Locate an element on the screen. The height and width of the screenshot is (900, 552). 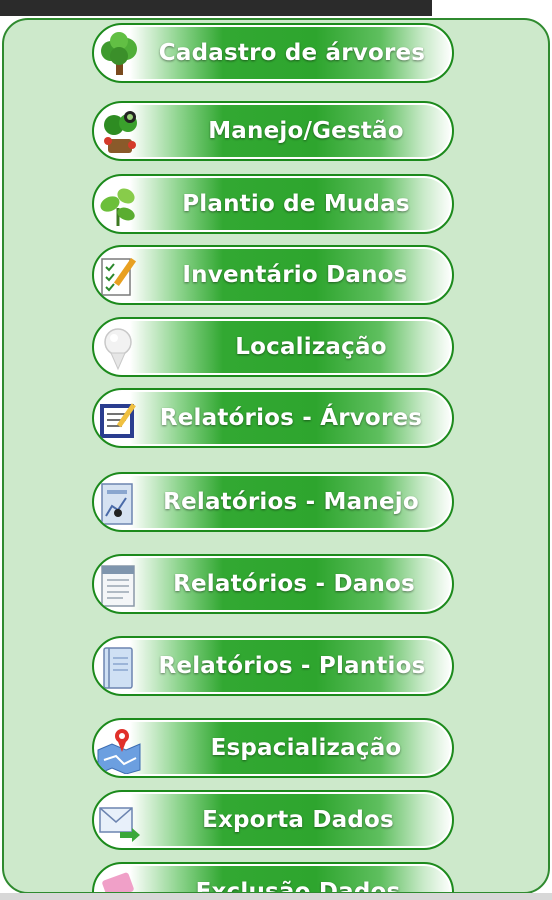
menu-button-relatorios-plantios: Relatórios - Plantios is located at coordinates (273, 666).